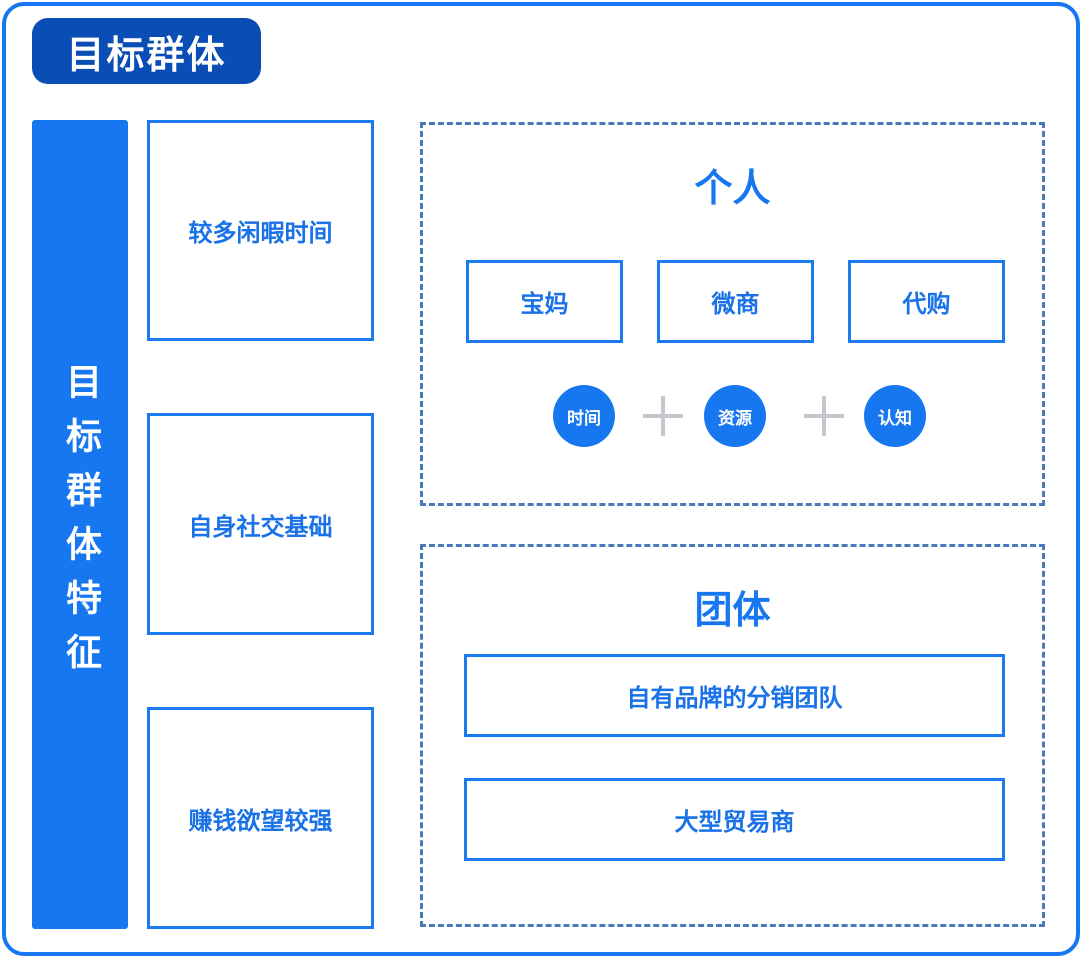 This screenshot has width=1080, height=957. I want to click on side-label-bar: 目标群体特征, so click(80, 524).